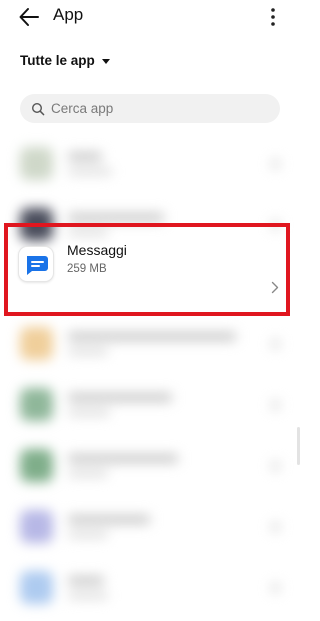 The width and height of the screenshot is (320, 621). I want to click on app-size: 259 MB, so click(87, 269).